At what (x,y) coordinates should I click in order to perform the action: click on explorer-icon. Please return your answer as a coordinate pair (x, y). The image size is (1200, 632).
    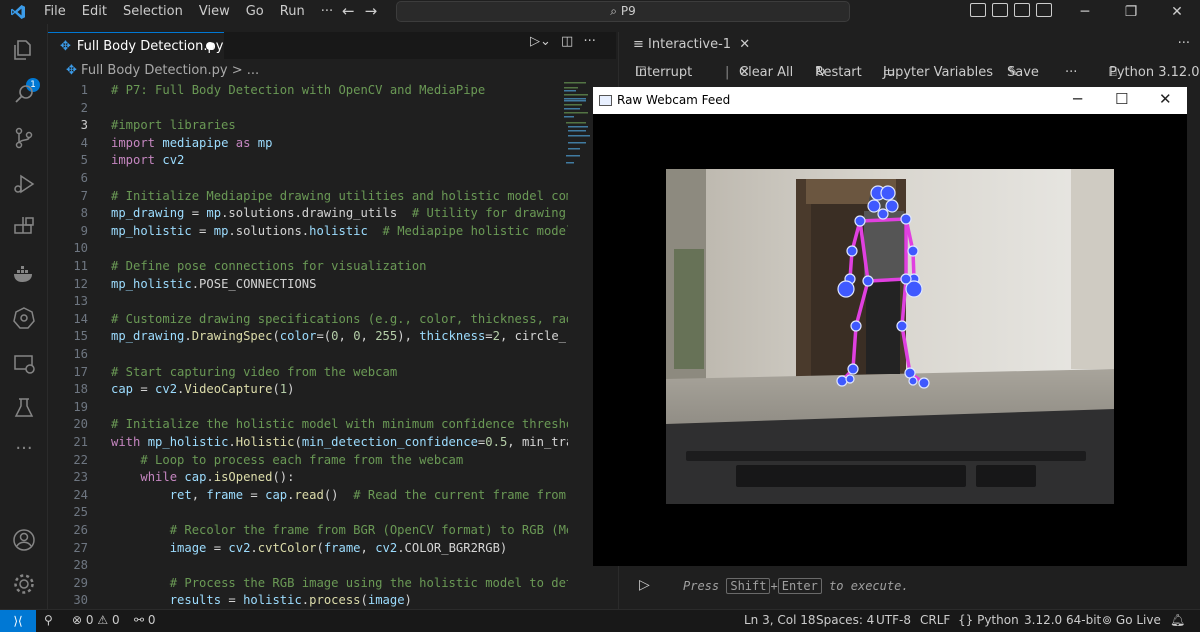
    Looking at the image, I should click on (24, 50).